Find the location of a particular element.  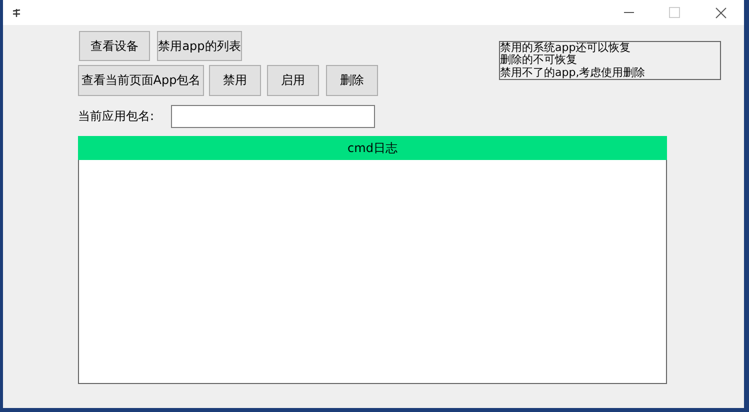

package-name-field is located at coordinates (273, 116).